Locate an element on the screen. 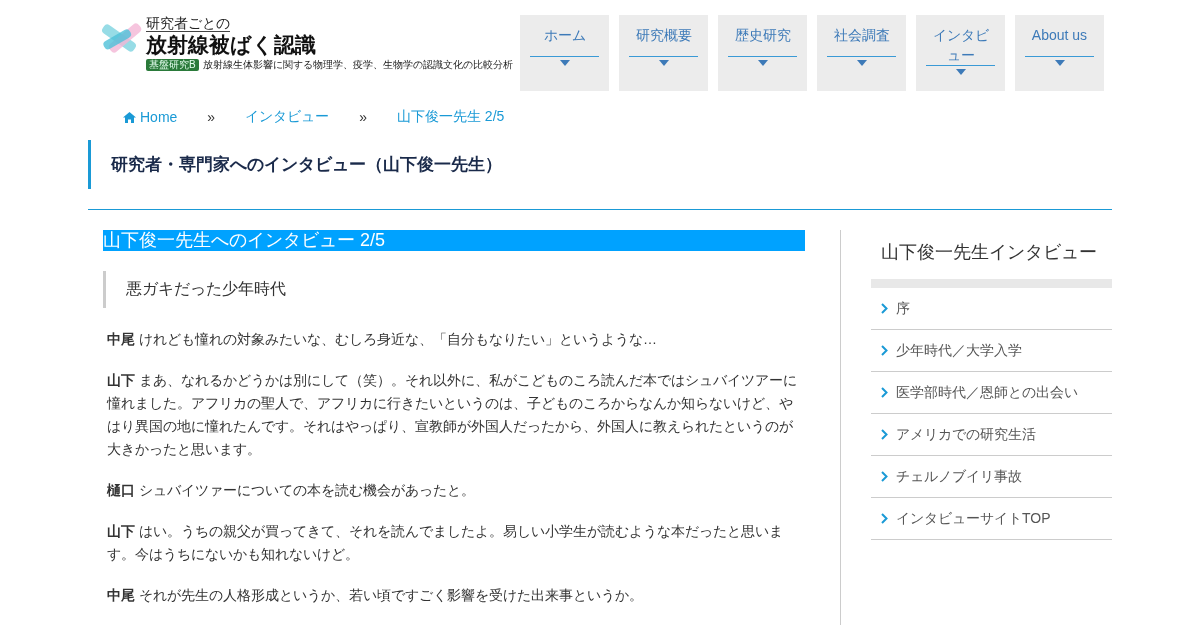 This screenshot has height=630, width=1200. sidebar-link: 序 is located at coordinates (991, 309).